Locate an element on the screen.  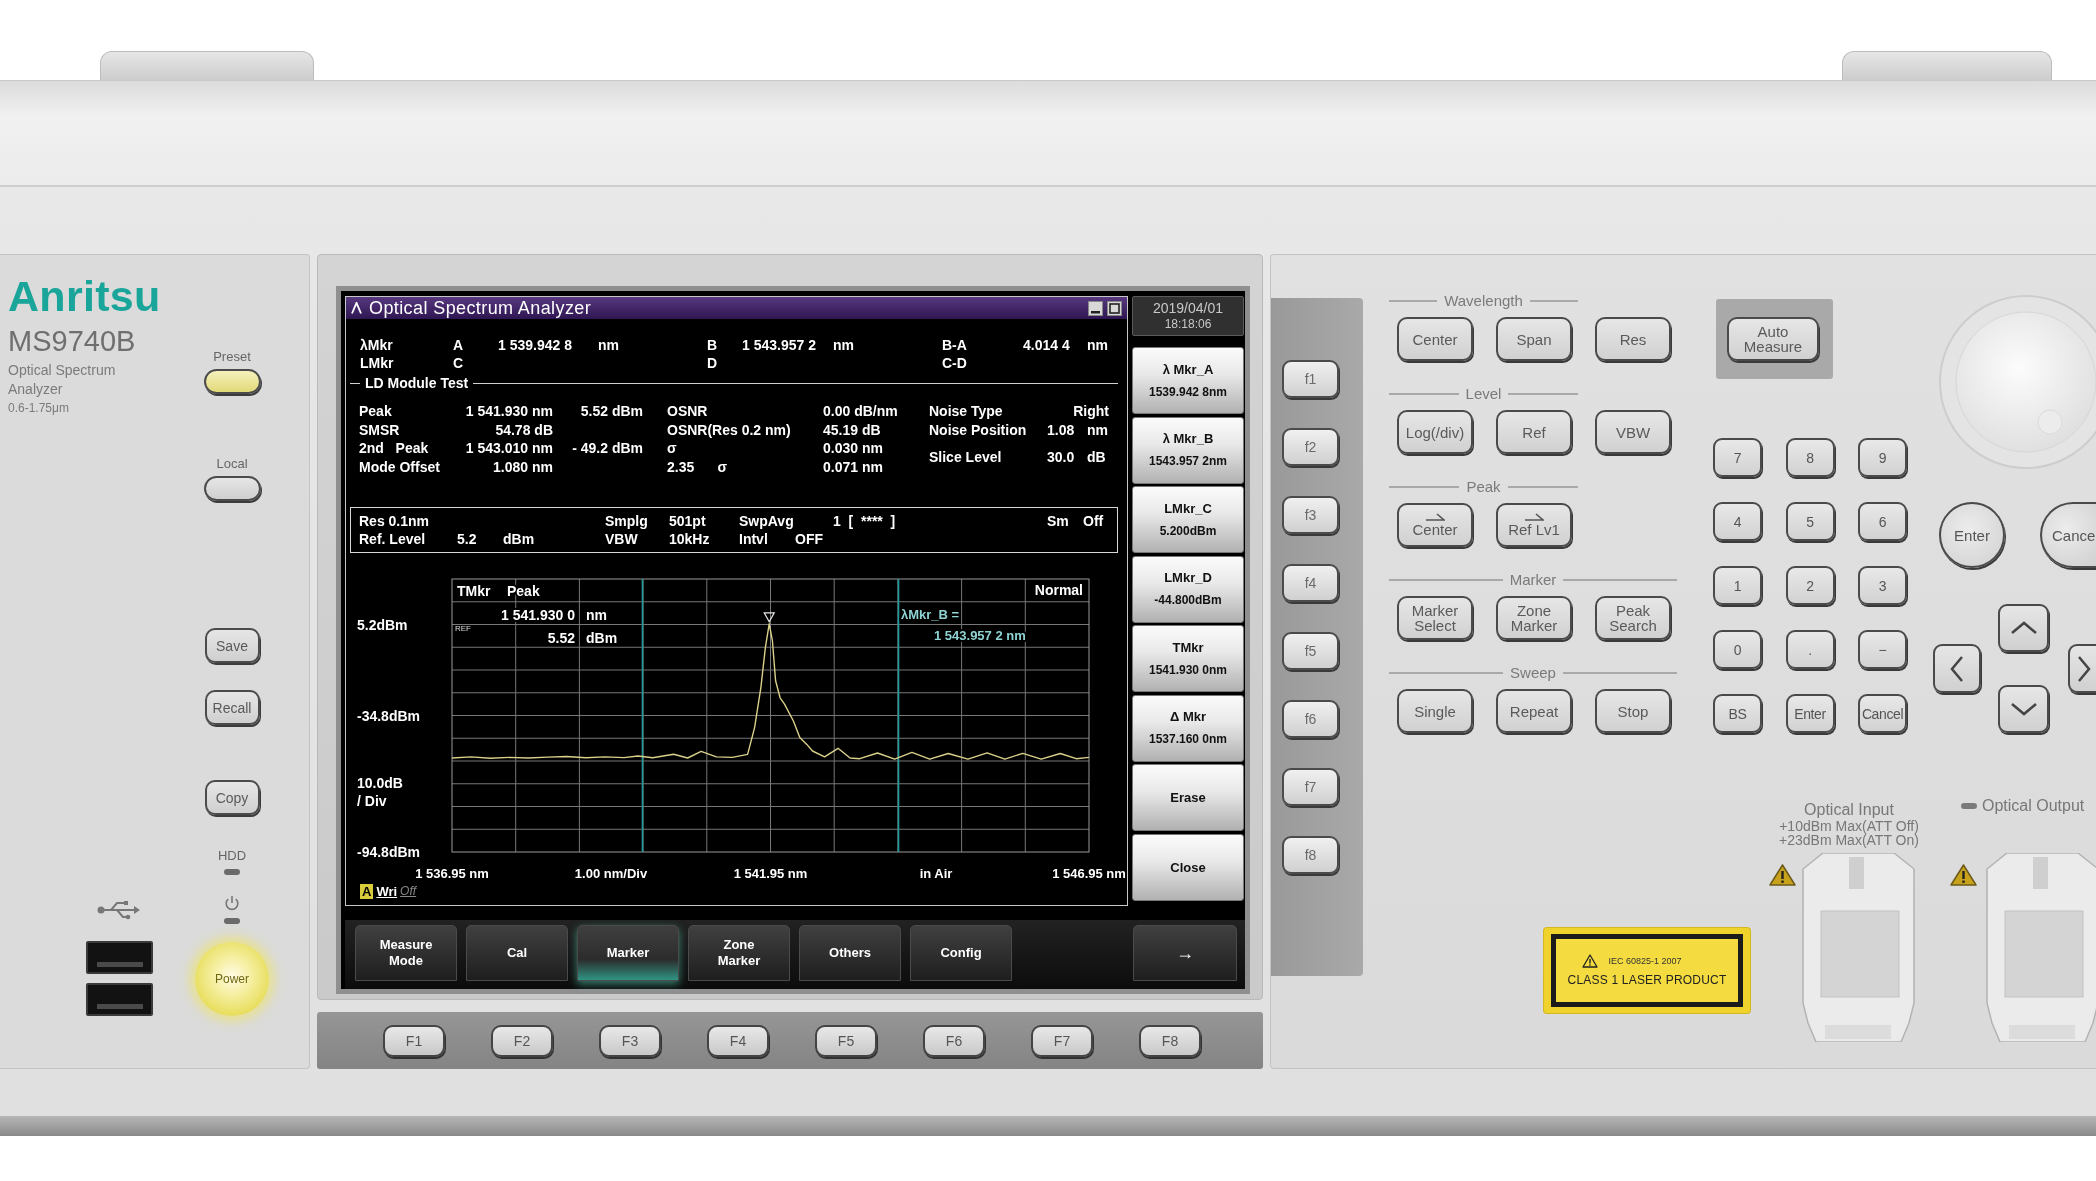
side-key: f8 is located at coordinates (1310, 855).